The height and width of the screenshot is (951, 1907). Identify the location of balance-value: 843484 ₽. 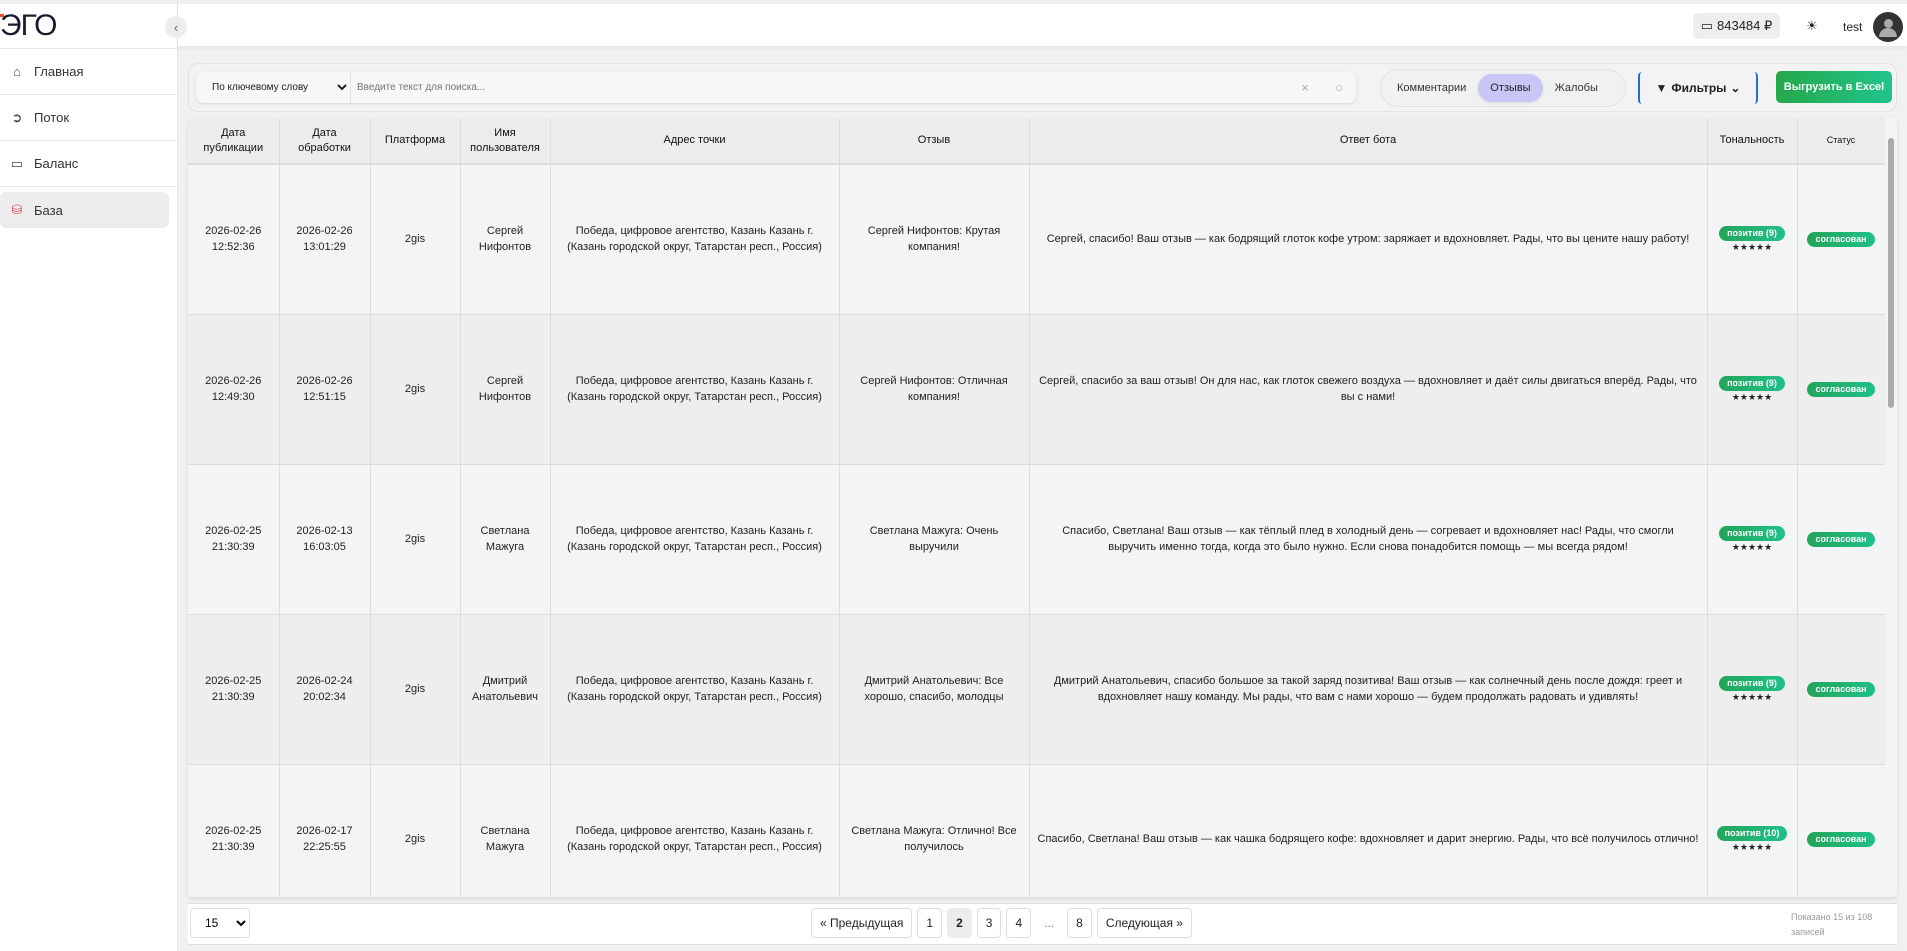
(1745, 25).